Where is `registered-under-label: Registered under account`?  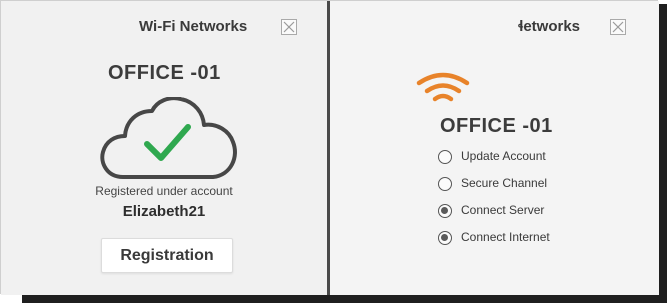
registered-under-label: Registered under account is located at coordinates (164, 191).